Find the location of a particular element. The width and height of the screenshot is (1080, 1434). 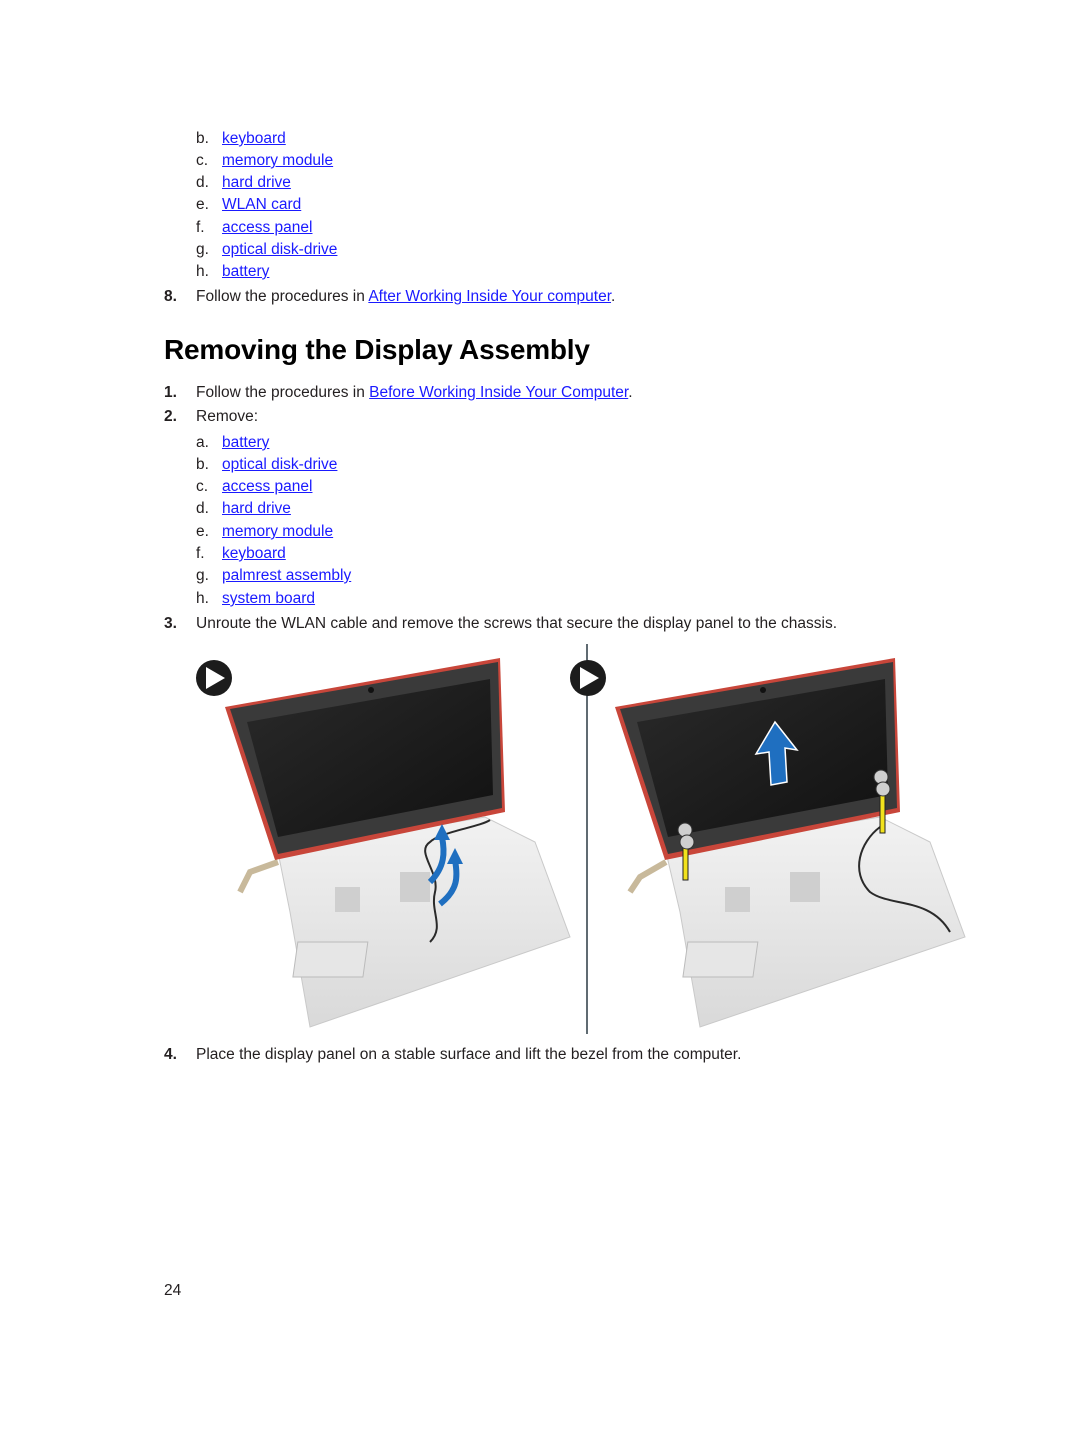

step-1-suffix: . is located at coordinates (630, 392).